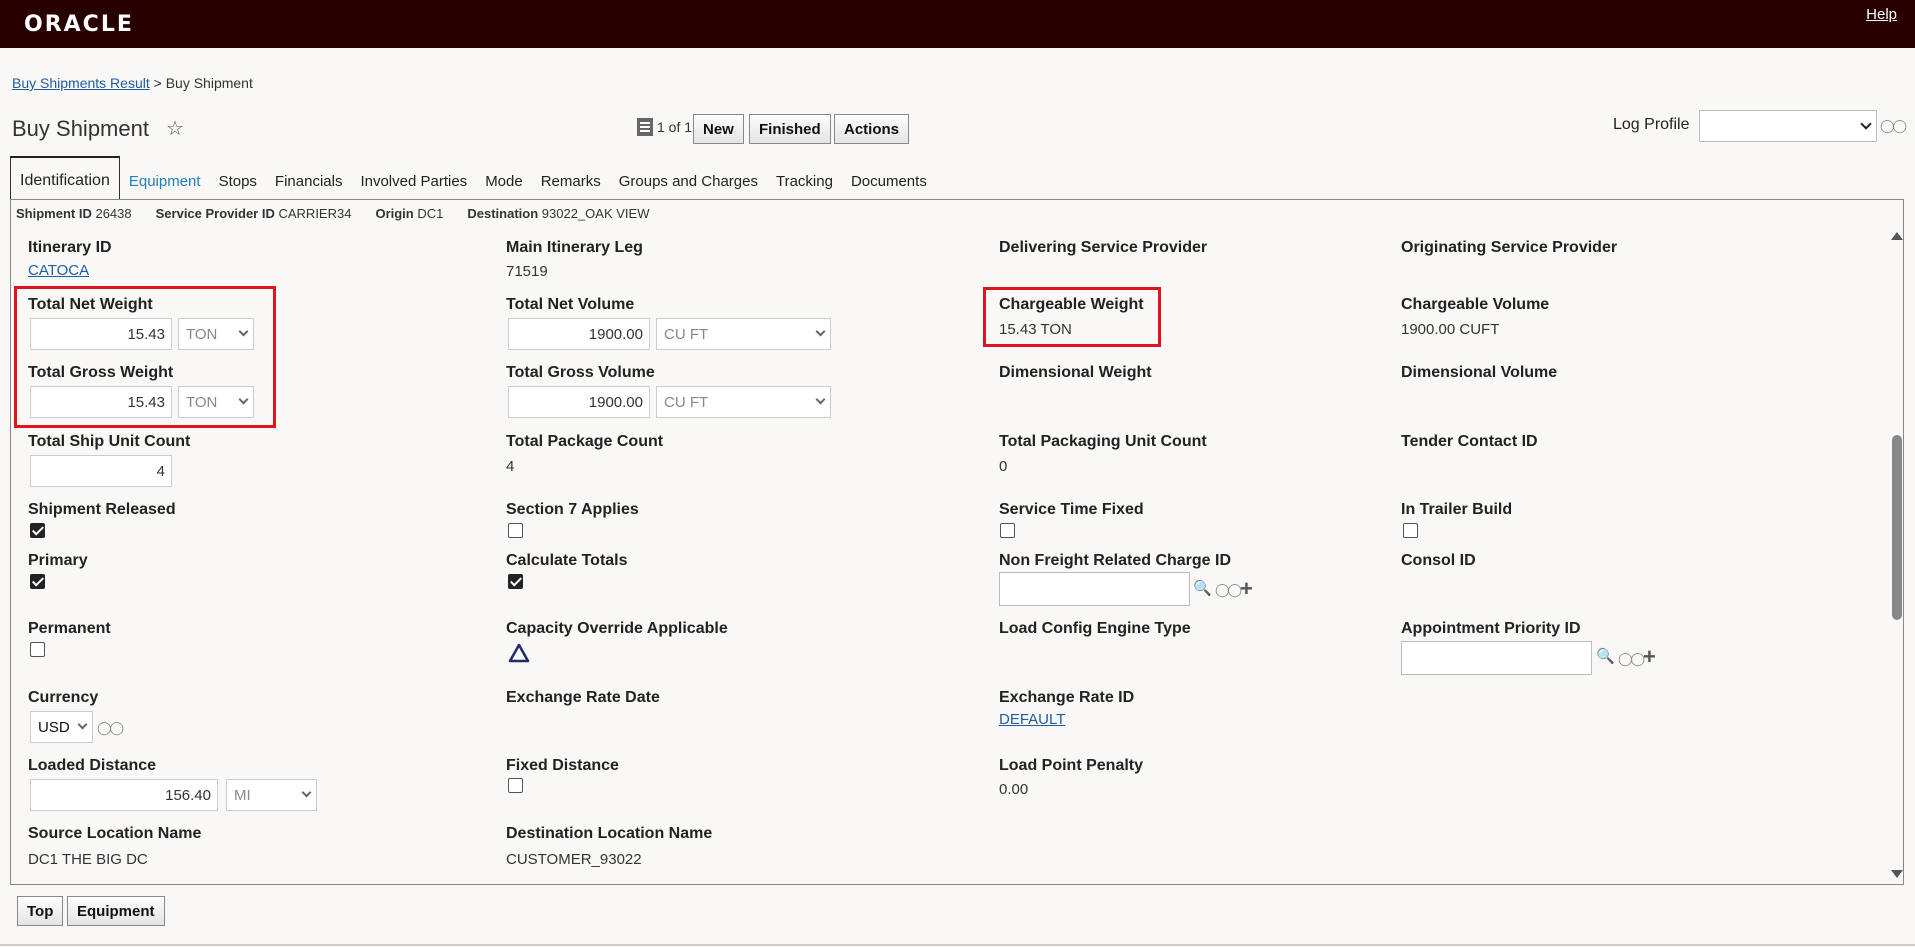 The image size is (1915, 947). Describe the element at coordinates (574, 859) in the screenshot. I see `destination-location-name-value: CUSTOMER_93022` at that location.